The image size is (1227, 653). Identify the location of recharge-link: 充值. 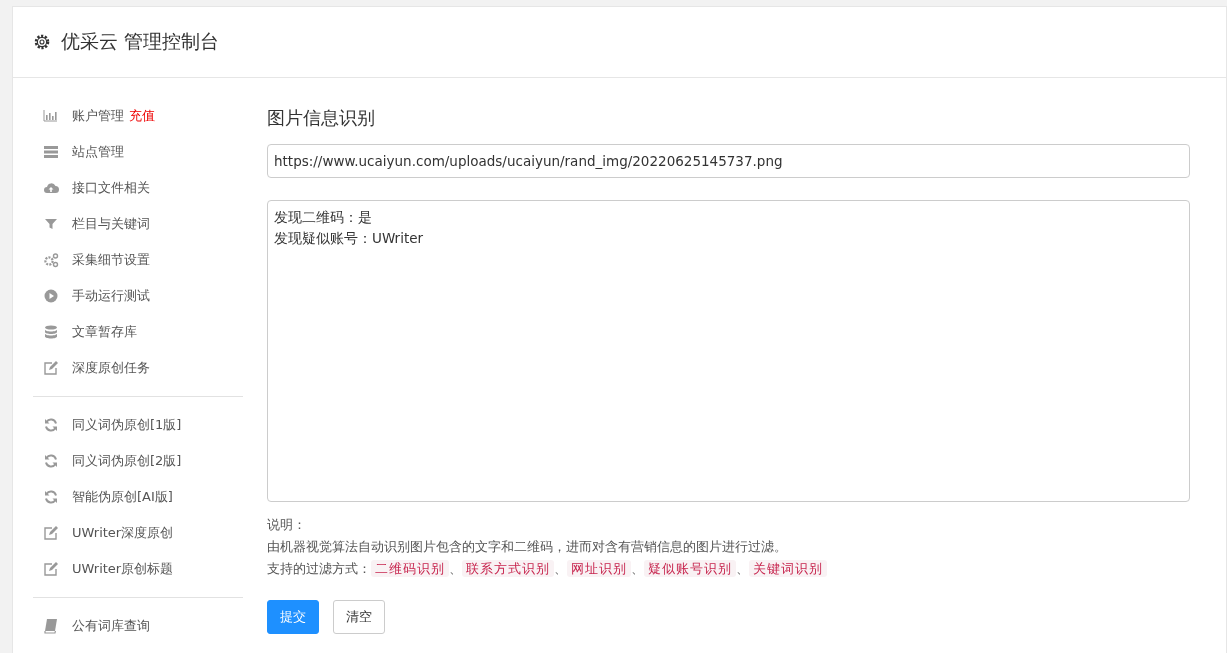
(142, 116).